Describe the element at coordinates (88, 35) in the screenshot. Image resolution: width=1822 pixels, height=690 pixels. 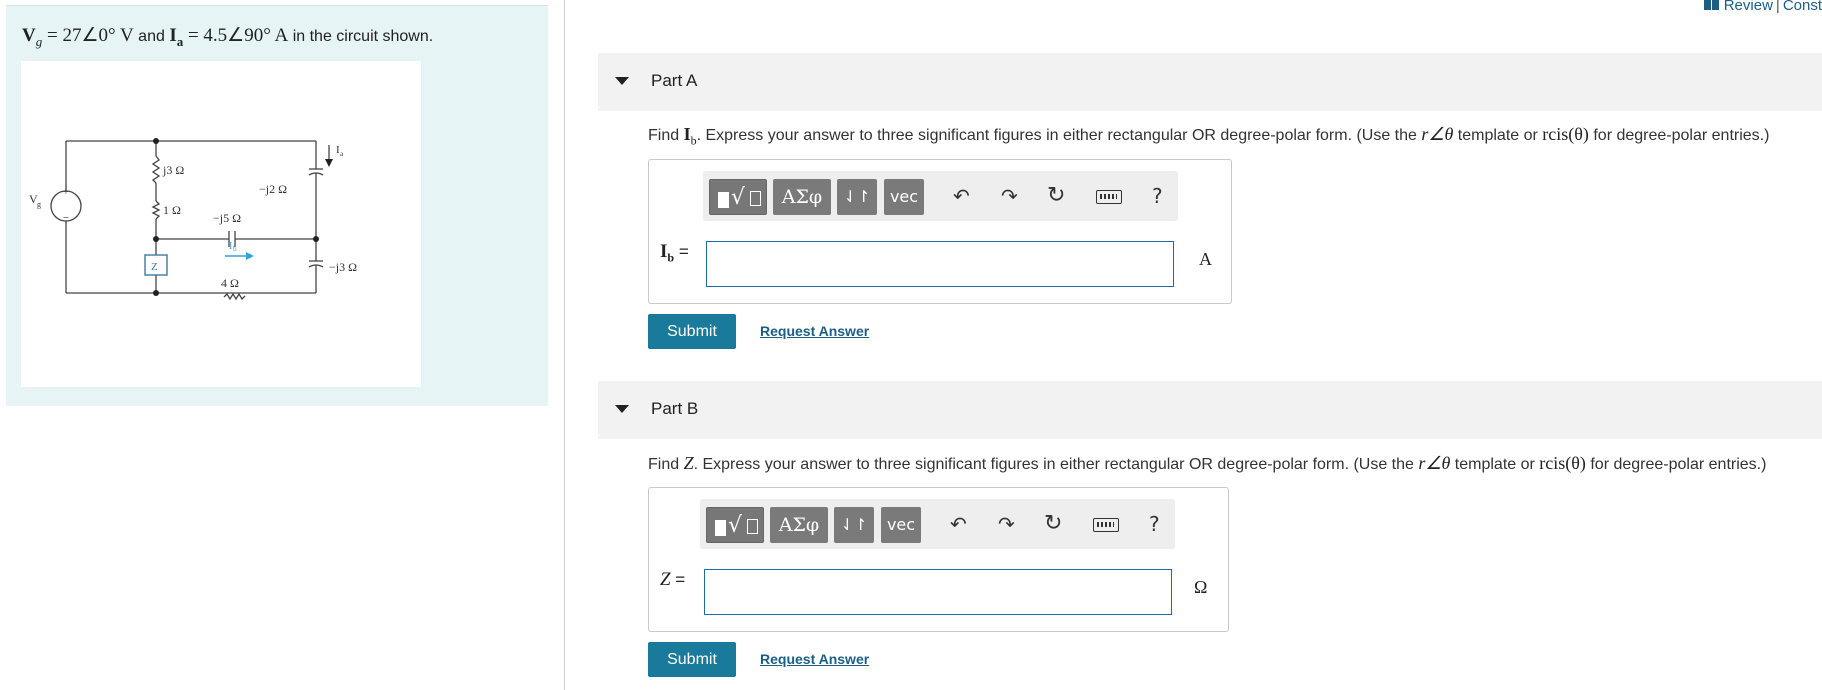
I see `vg-value: = 27∠0° V` at that location.